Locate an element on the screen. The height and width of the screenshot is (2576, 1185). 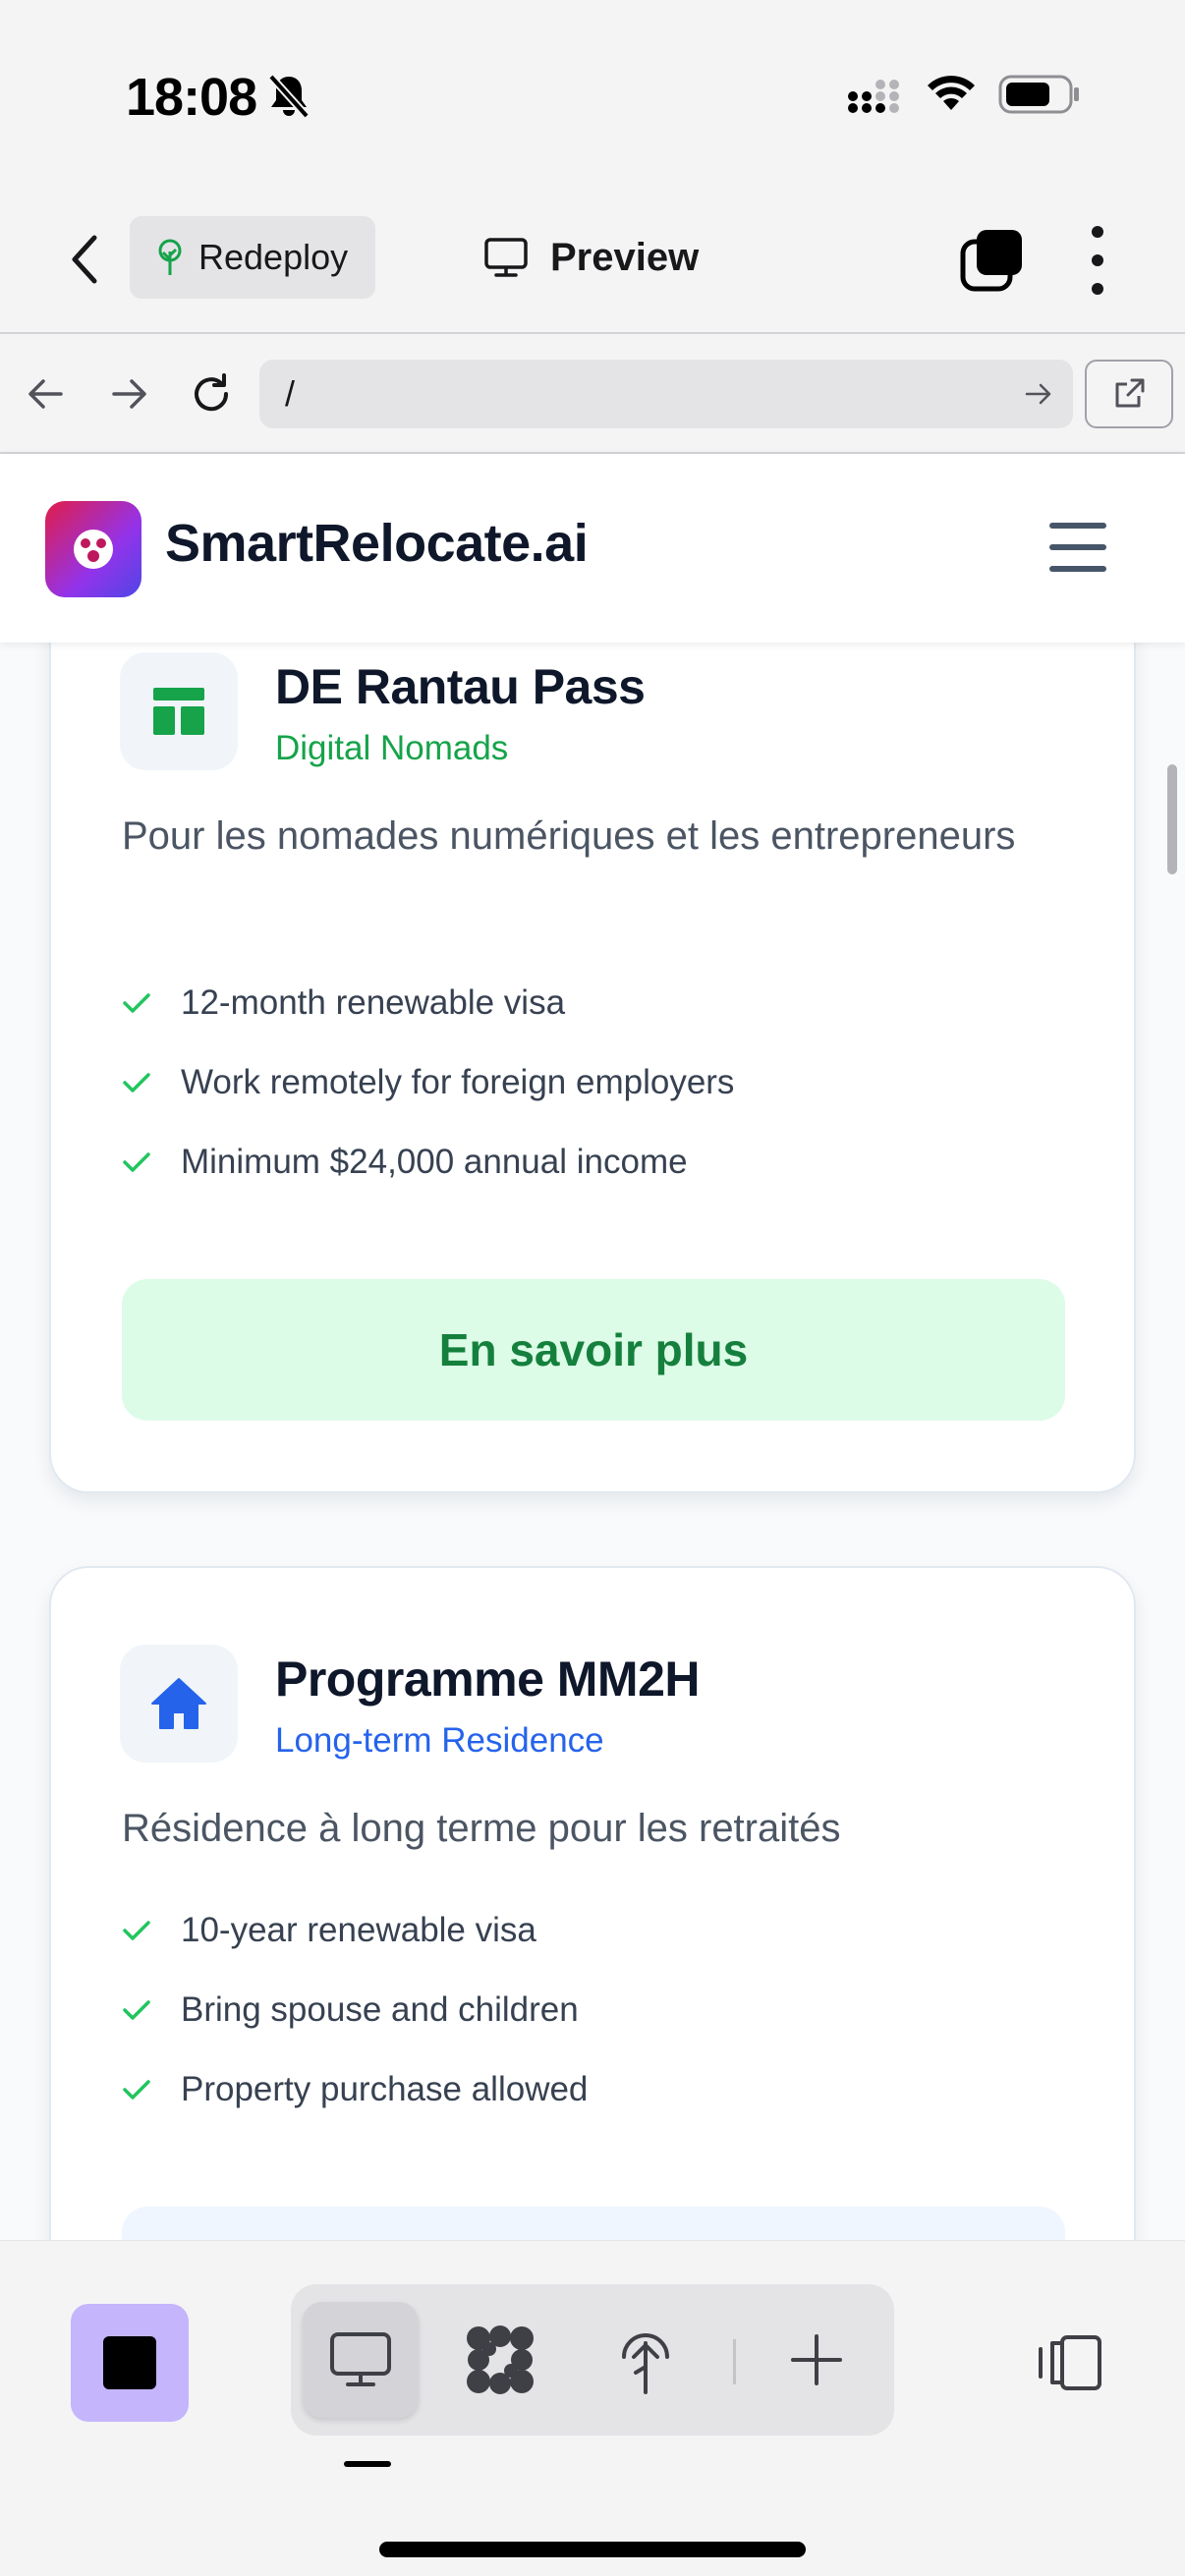
card-tag: Digital Nomads is located at coordinates (392, 748).